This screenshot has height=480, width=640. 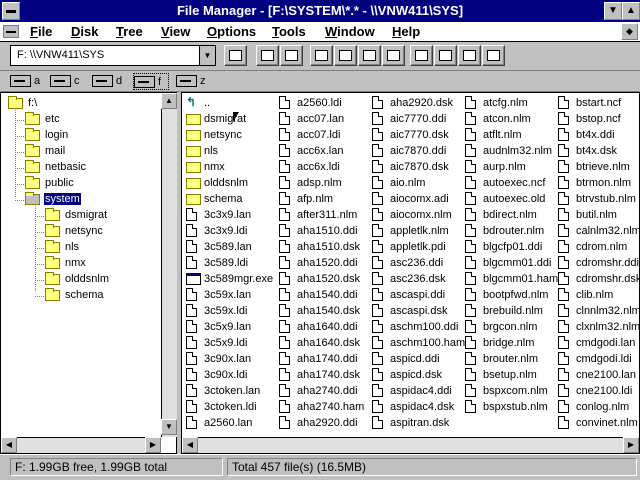 What do you see at coordinates (418, 151) in the screenshot?
I see `file-name: aic7870.ddi` at bounding box center [418, 151].